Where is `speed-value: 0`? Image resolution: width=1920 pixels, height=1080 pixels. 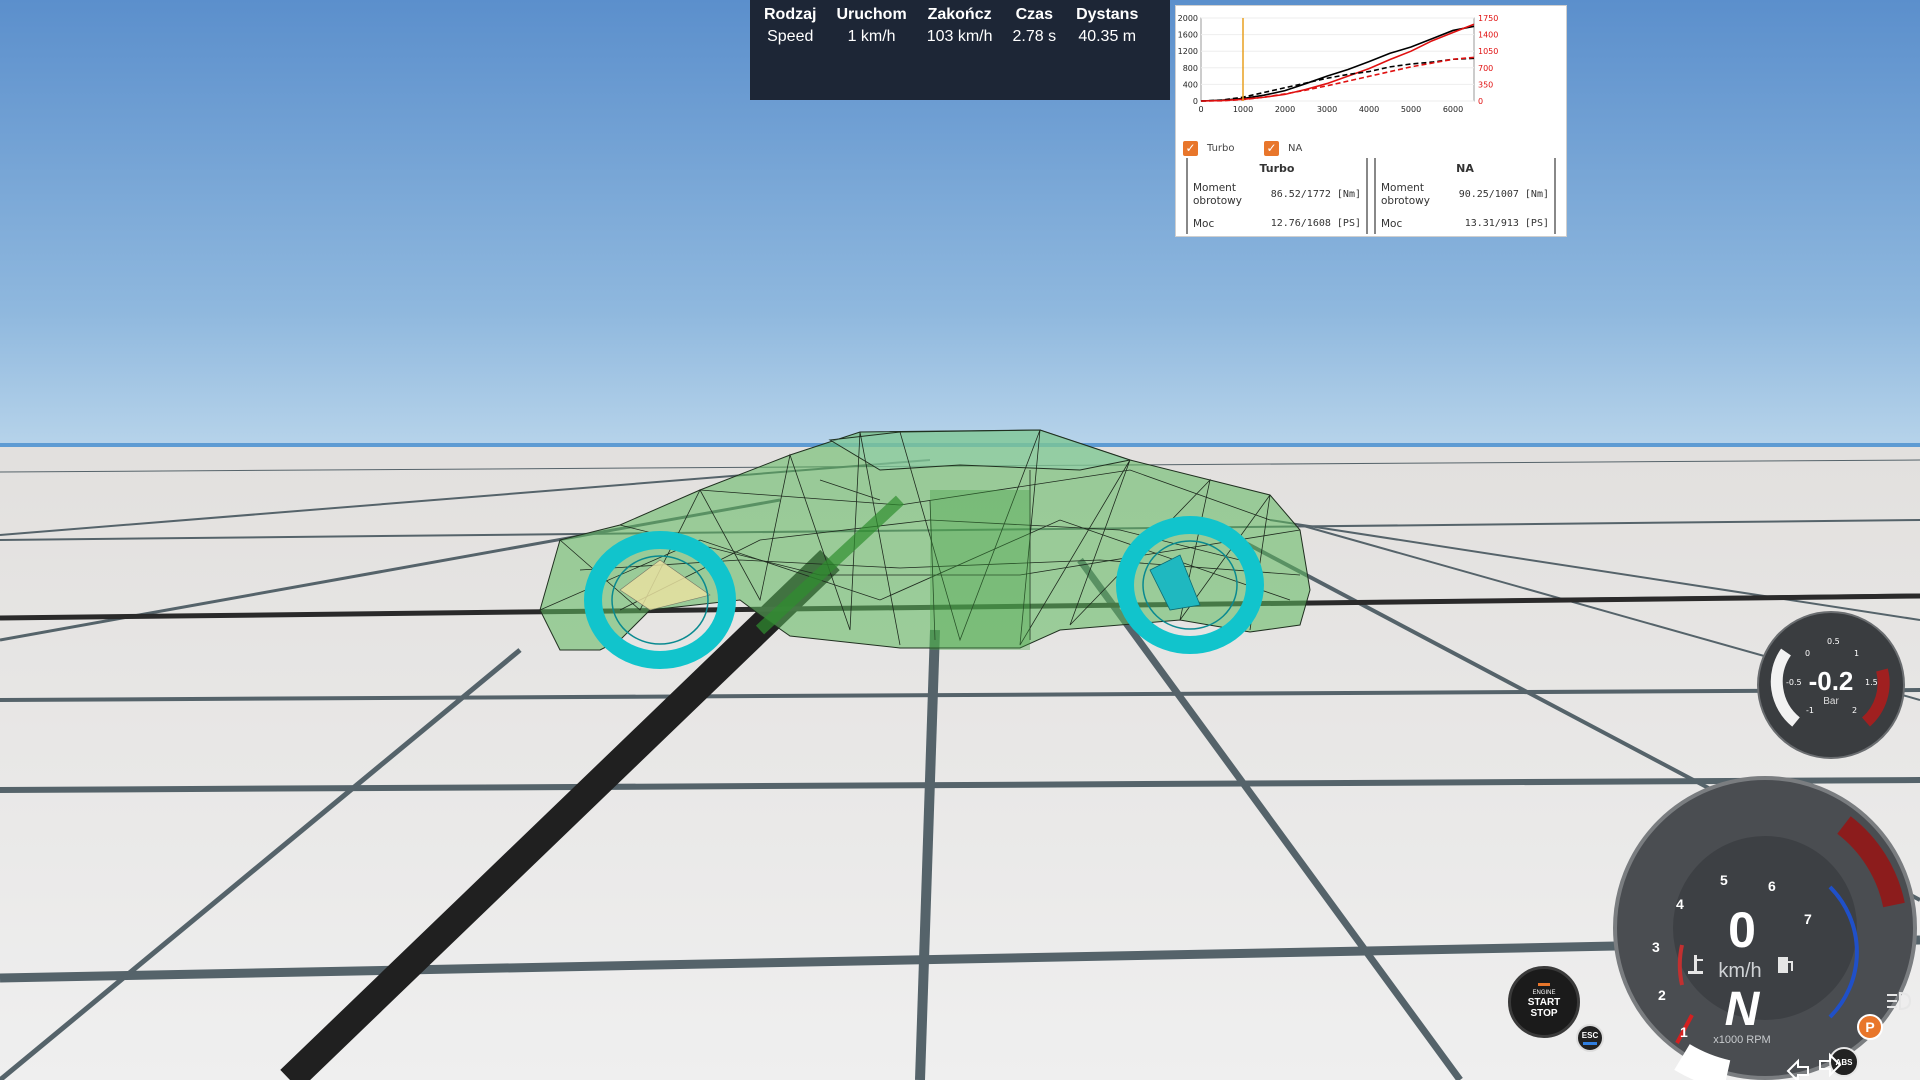 speed-value: 0 is located at coordinates (1742, 930).